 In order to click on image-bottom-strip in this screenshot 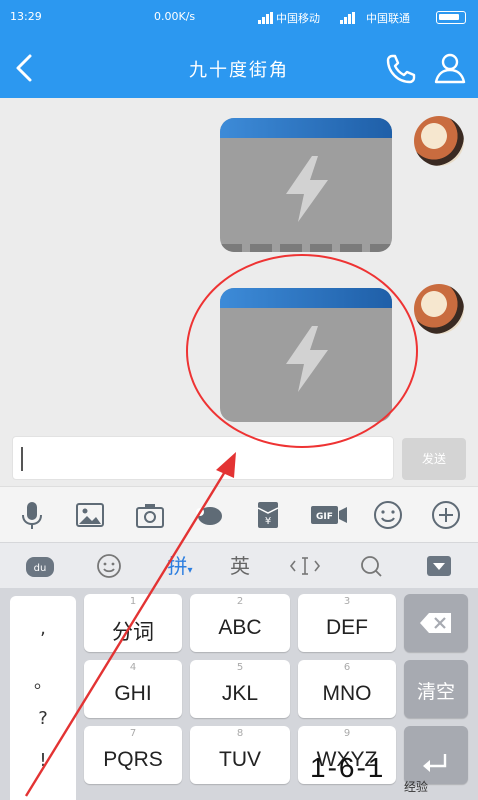, I will do `click(306, 248)`.